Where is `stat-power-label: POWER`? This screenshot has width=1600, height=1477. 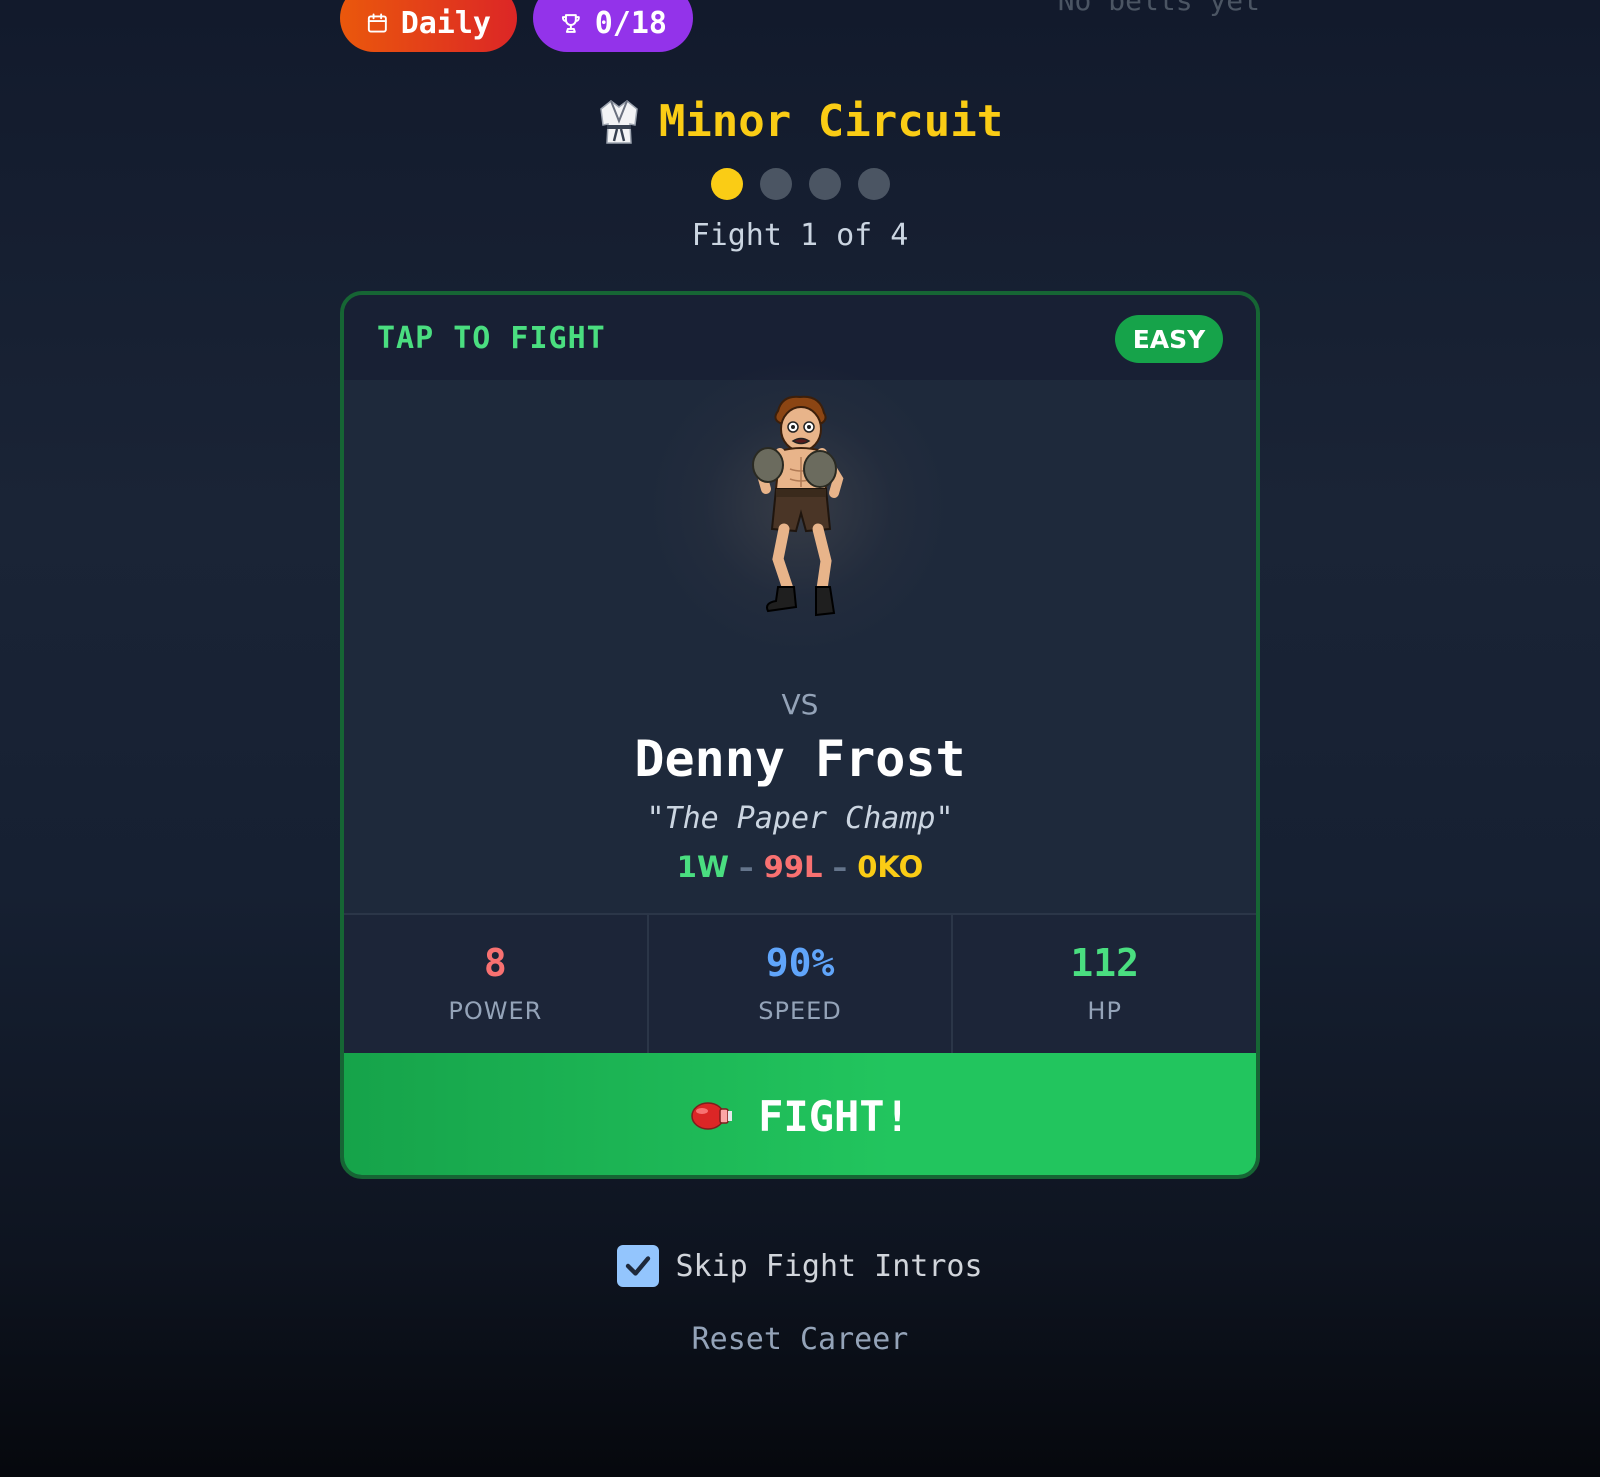
stat-power-label: POWER is located at coordinates (495, 1011).